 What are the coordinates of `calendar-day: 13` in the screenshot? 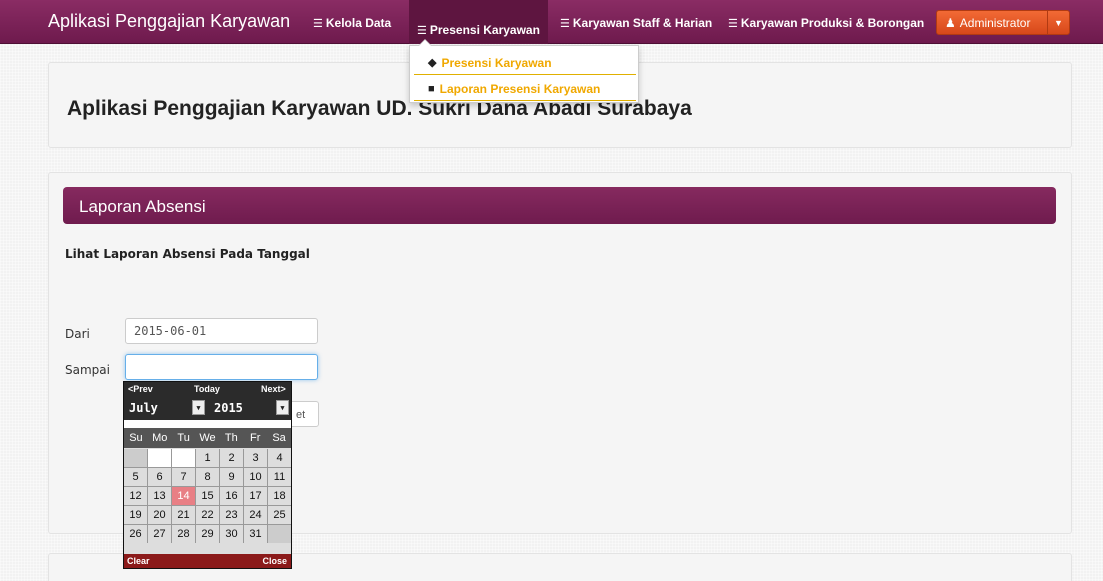 It's located at (159, 496).